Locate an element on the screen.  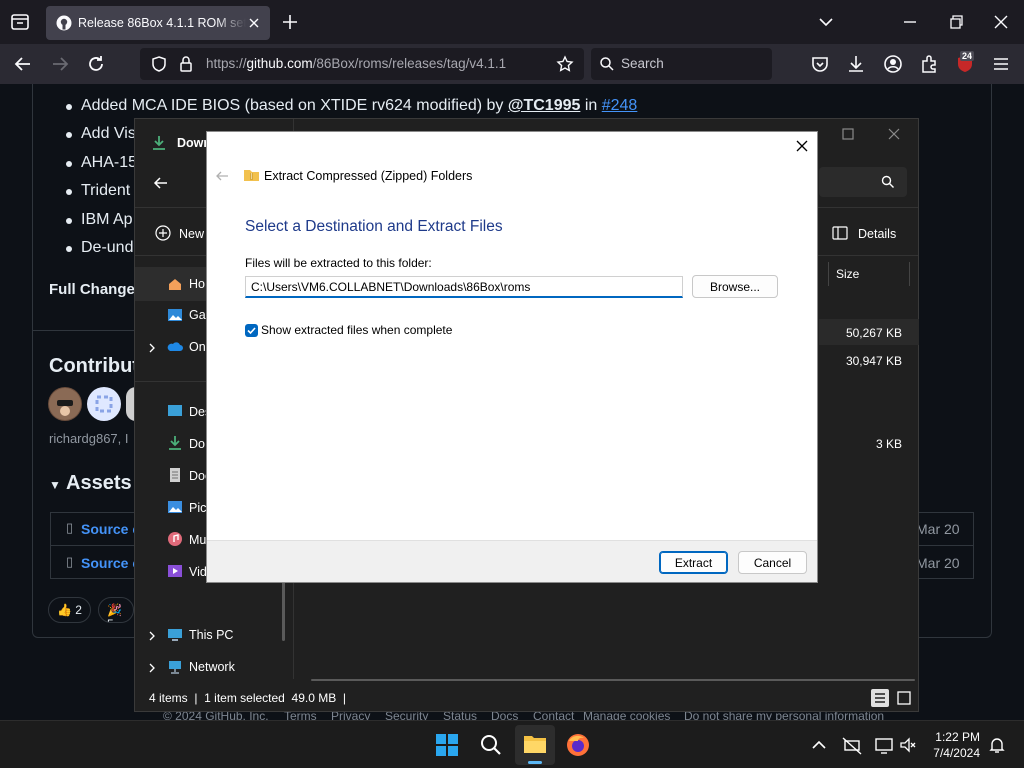
home-icon is located at coordinates (175, 284).